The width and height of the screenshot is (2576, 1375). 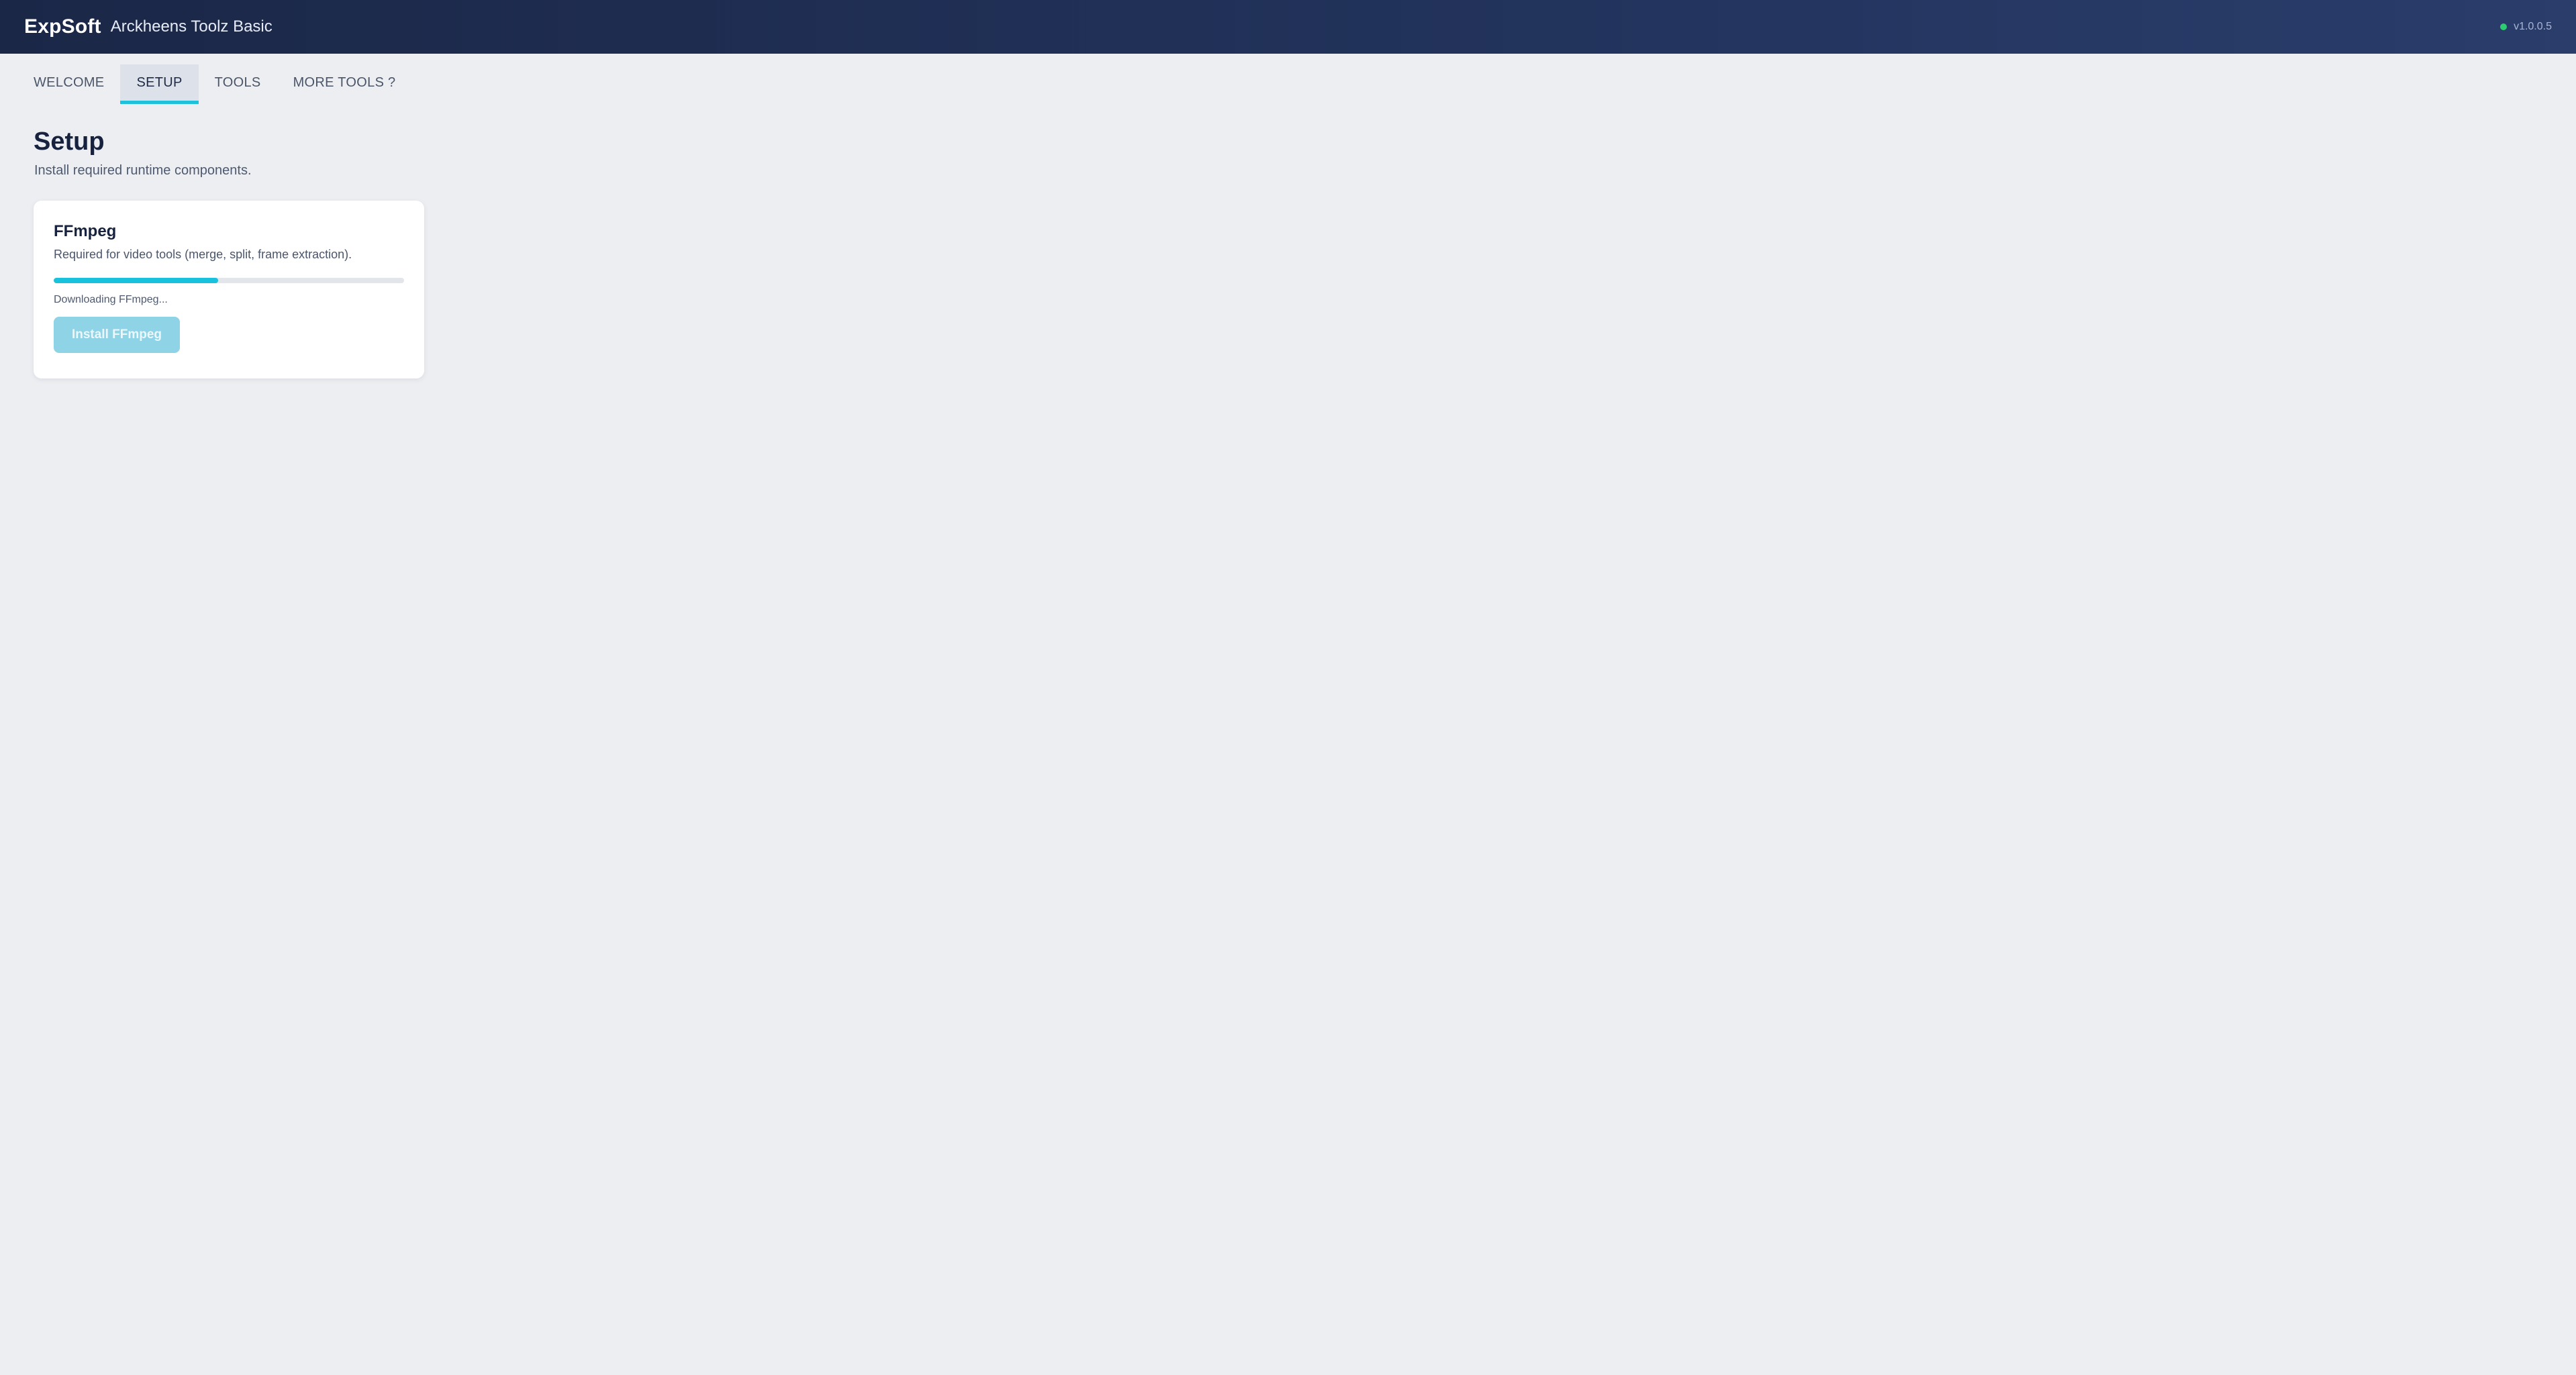 What do you see at coordinates (229, 281) in the screenshot?
I see `progress-bar` at bounding box center [229, 281].